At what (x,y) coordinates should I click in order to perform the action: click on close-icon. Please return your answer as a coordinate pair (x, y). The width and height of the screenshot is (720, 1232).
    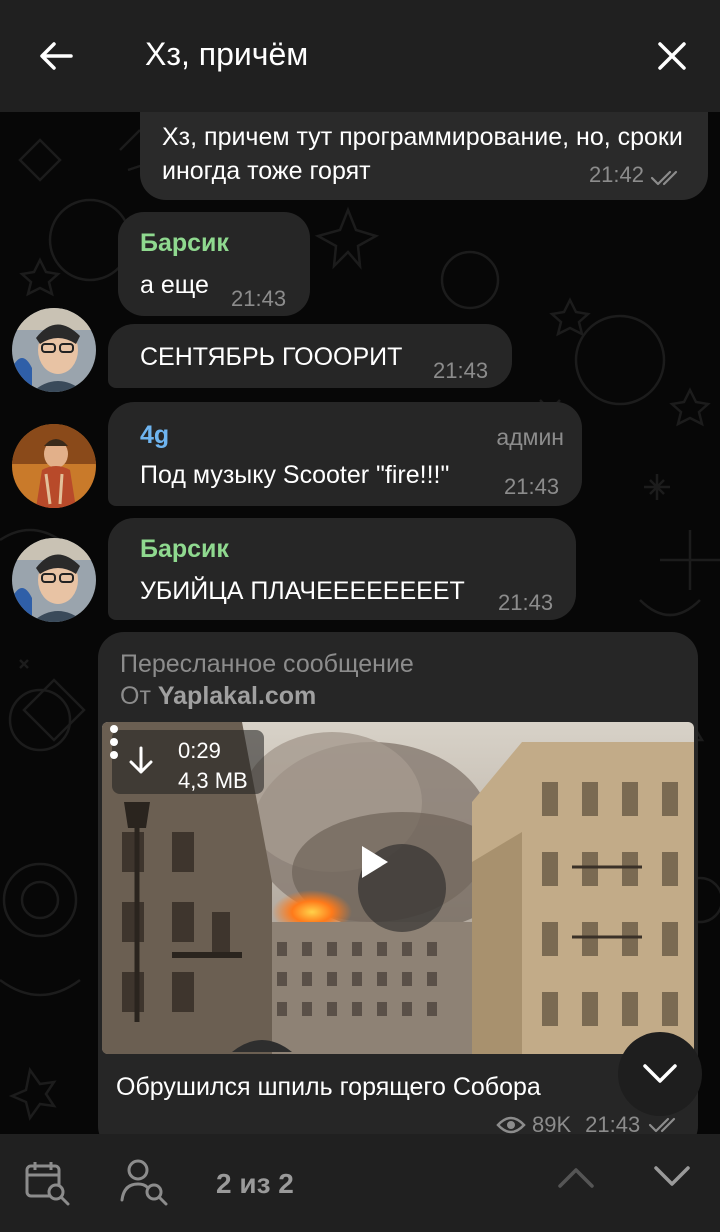
    Looking at the image, I should click on (672, 56).